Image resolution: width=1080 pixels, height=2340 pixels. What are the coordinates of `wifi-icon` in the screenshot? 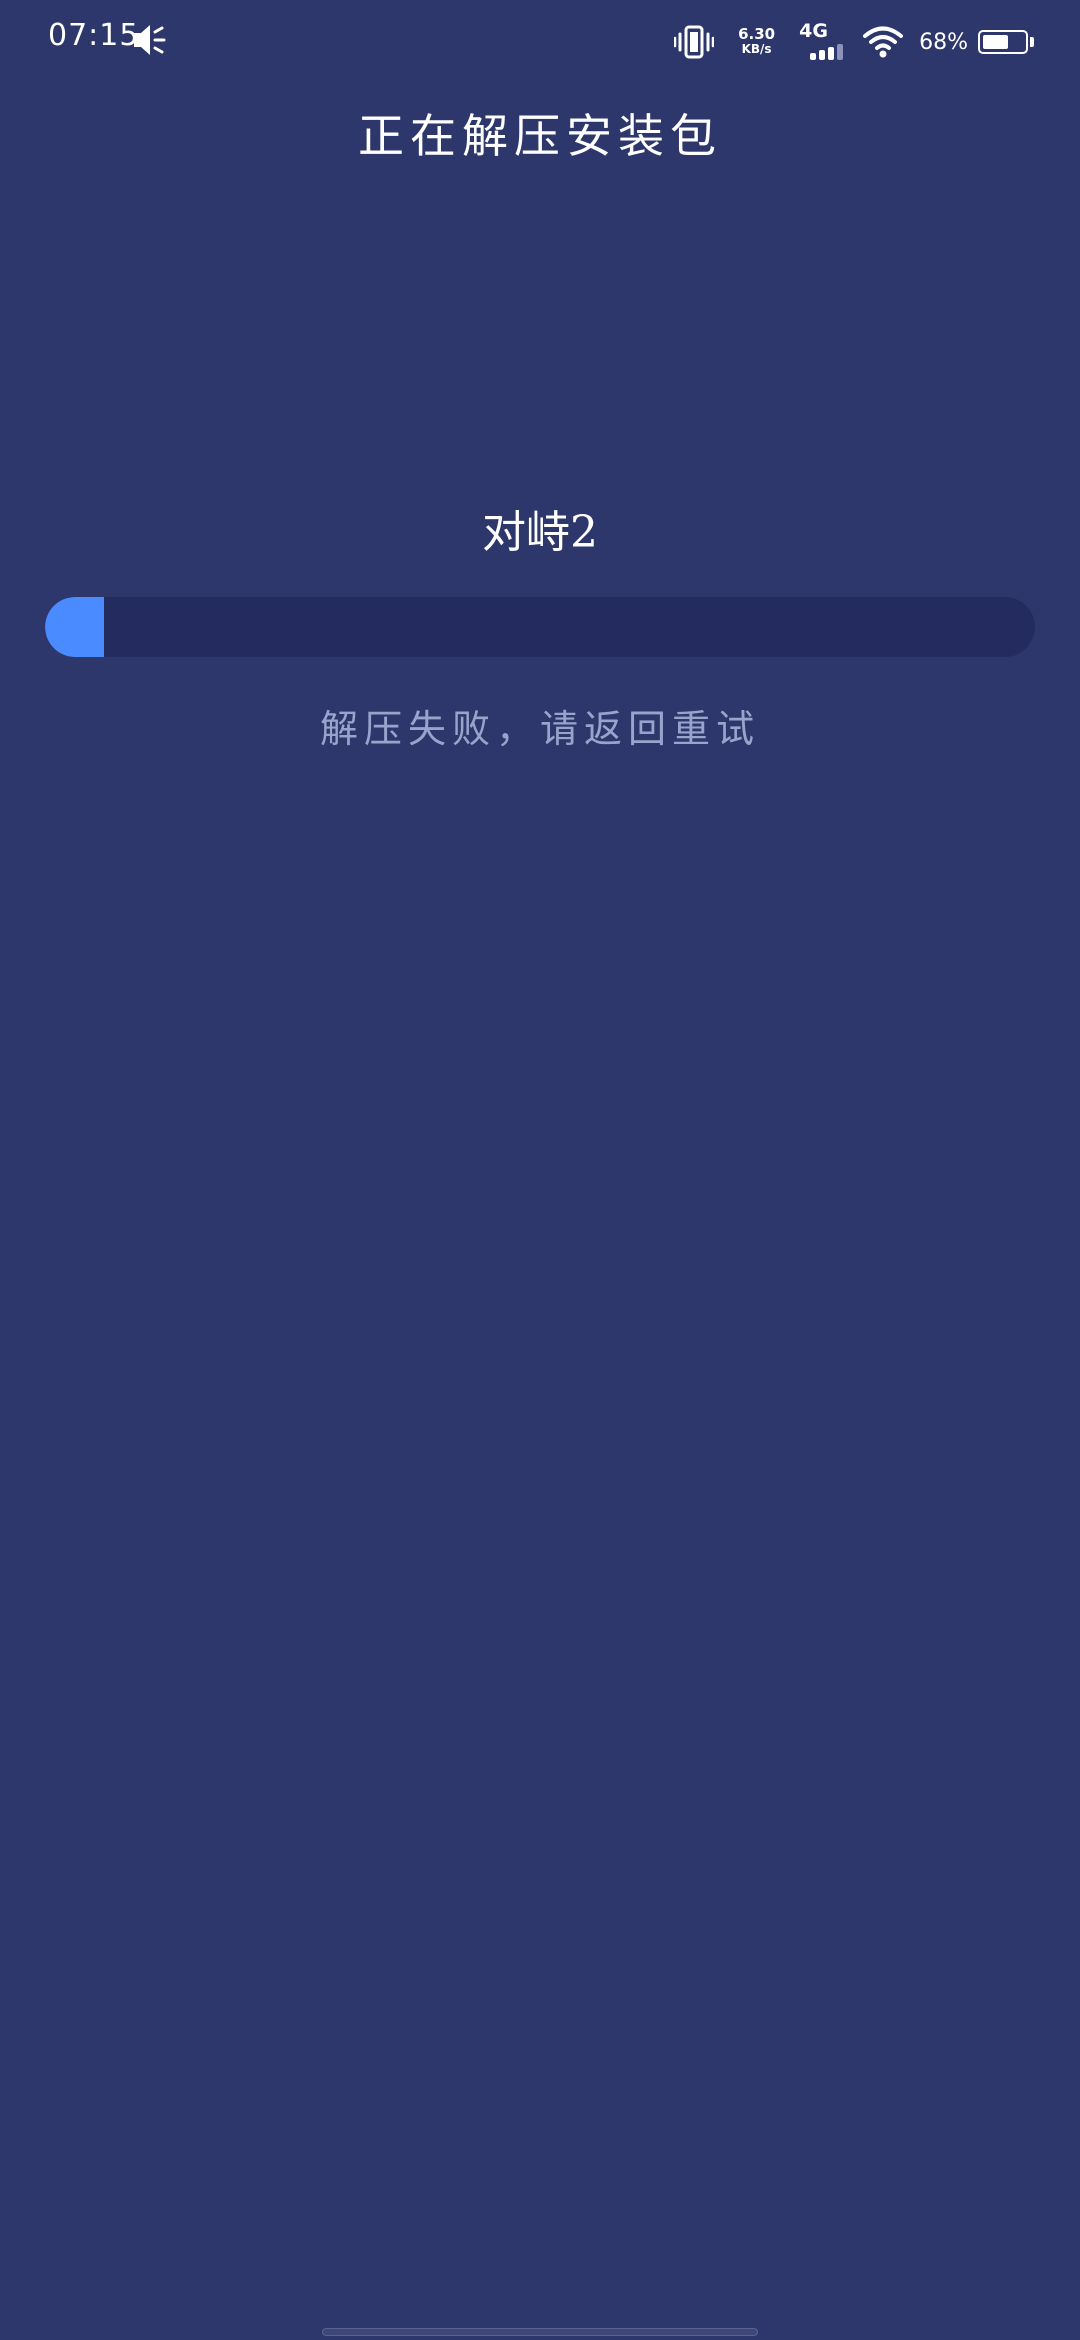 It's located at (883, 42).